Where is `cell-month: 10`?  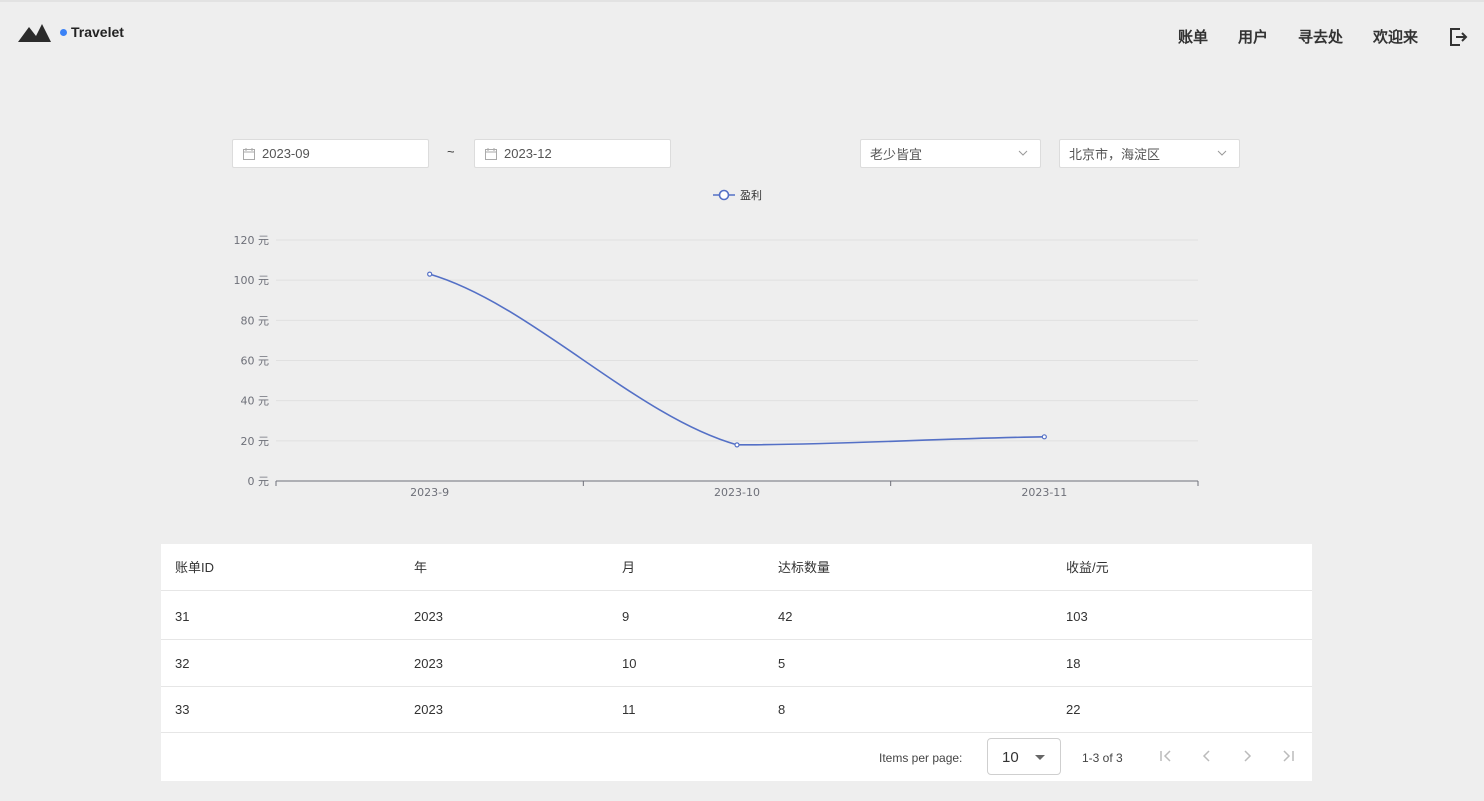
cell-month: 10 is located at coordinates (629, 663).